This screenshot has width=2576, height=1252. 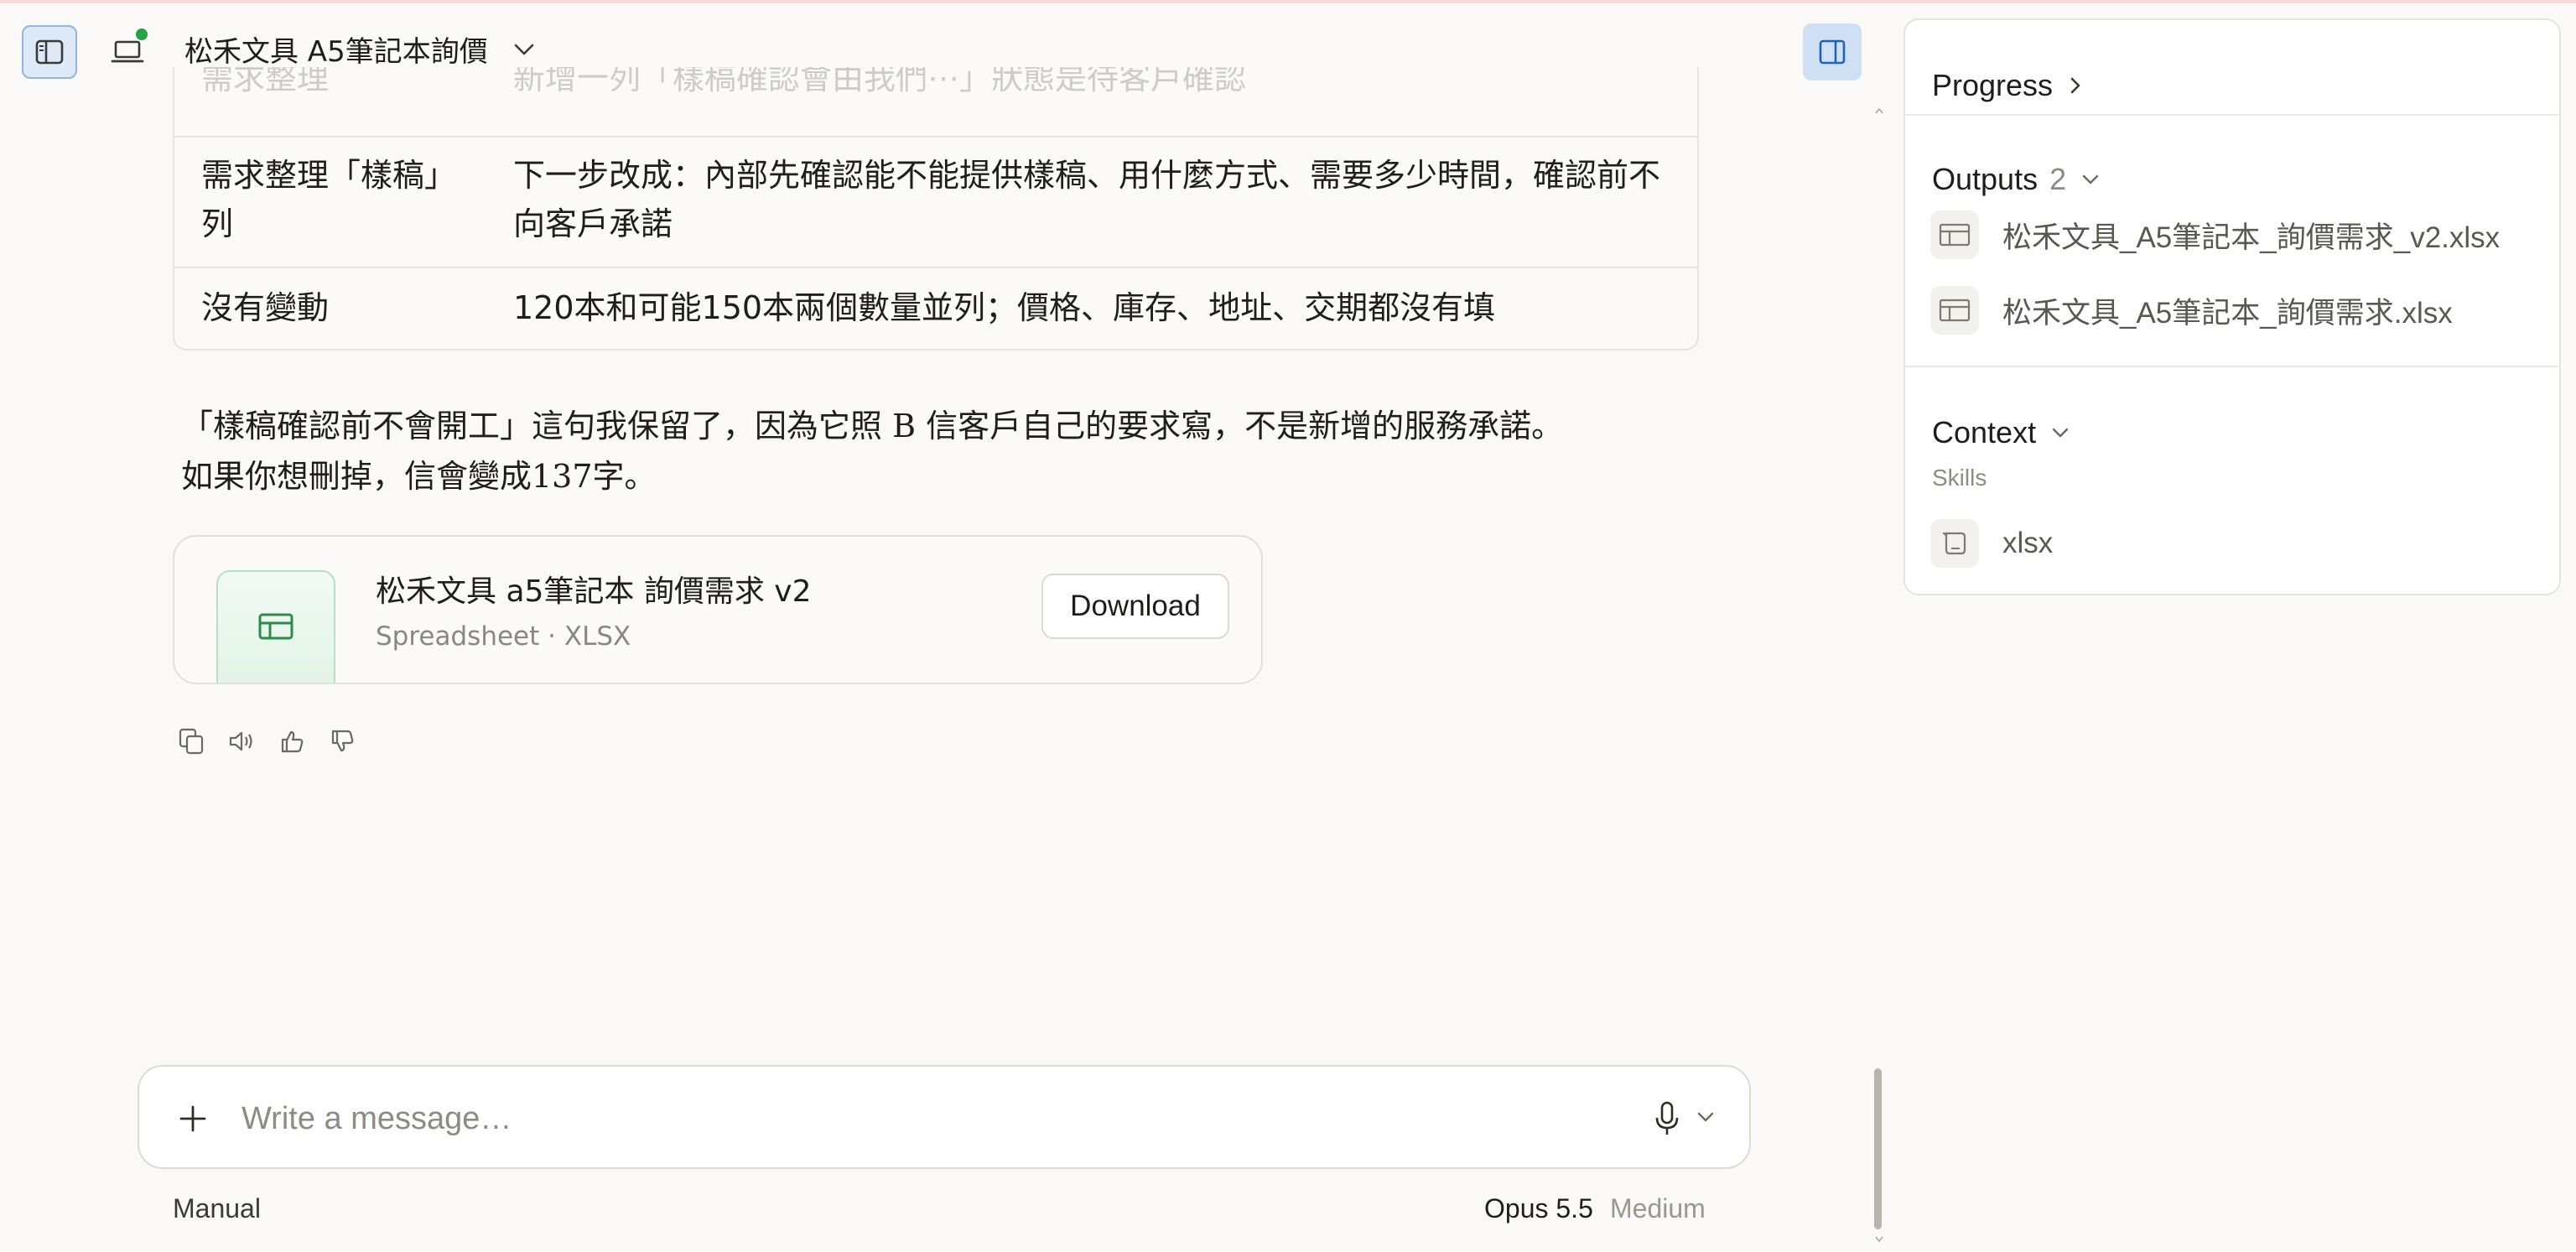 I want to click on model-selector: Opus 5.5, so click(x=1538, y=1208).